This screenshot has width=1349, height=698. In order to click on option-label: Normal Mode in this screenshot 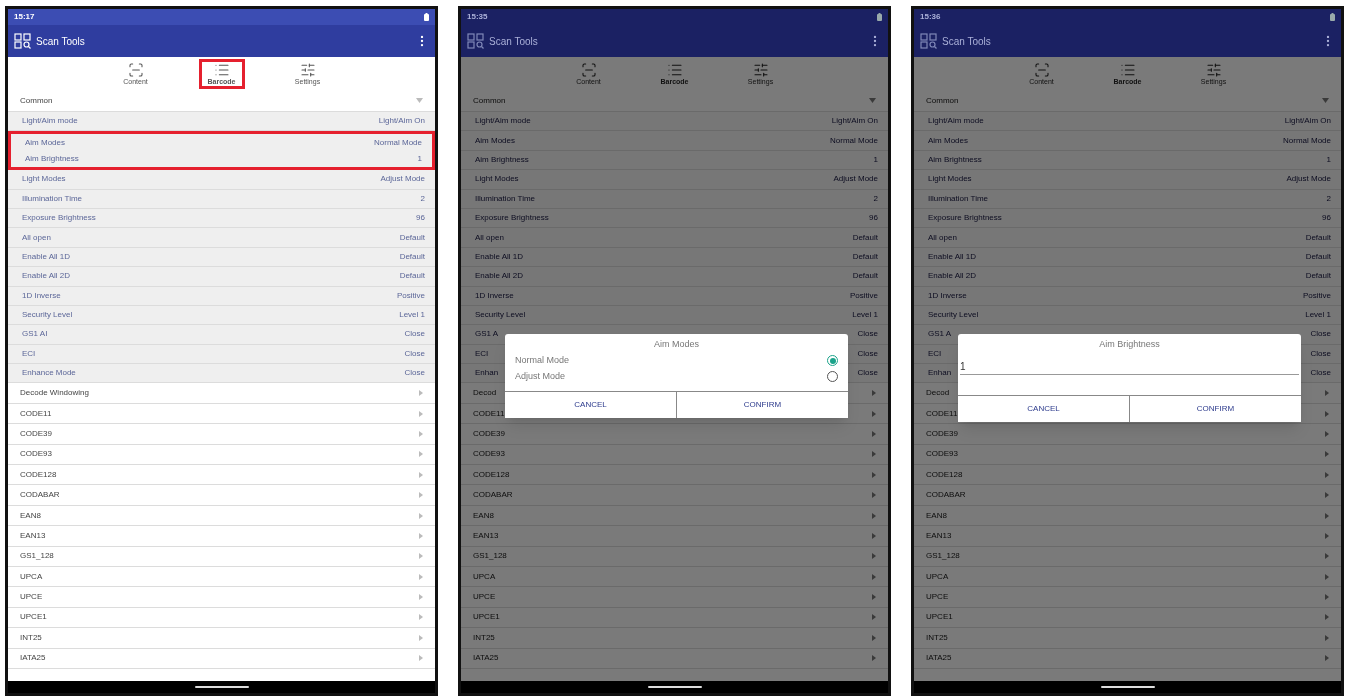, I will do `click(542, 360)`.